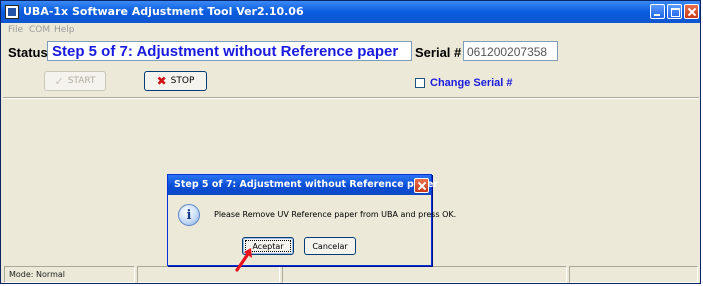 The image size is (703, 286). I want to click on status-bar: Mode: Normal, so click(350, 275).